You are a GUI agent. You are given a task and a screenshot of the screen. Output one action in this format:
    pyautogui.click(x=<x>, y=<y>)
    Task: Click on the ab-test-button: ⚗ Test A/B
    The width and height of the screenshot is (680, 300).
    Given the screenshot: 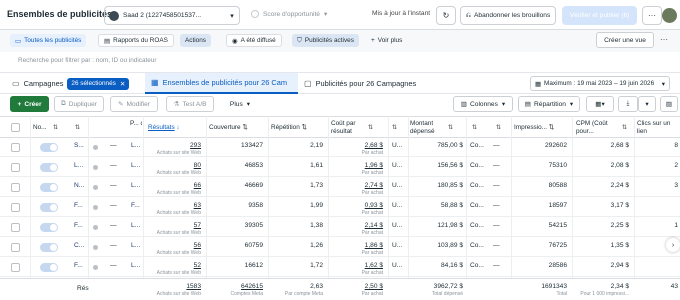 What is the action you would take?
    pyautogui.click(x=190, y=104)
    